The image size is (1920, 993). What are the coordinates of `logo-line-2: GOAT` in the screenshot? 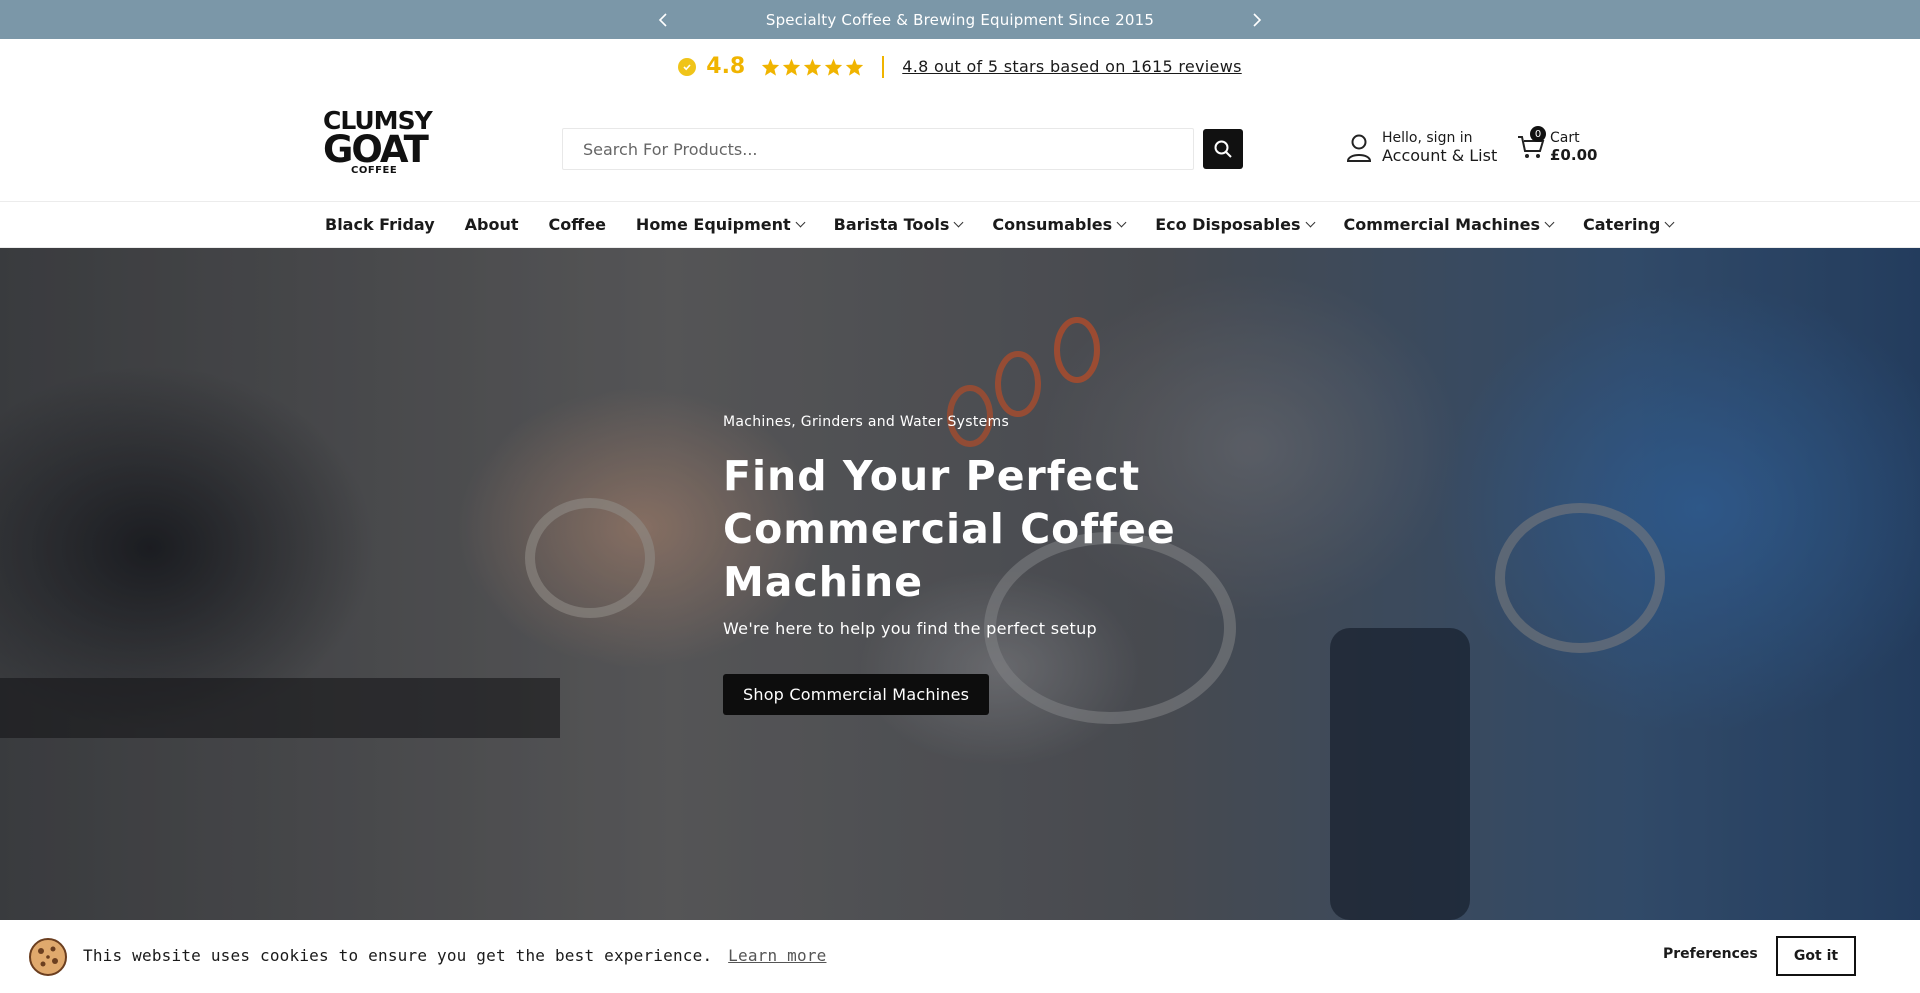 It's located at (376, 149).